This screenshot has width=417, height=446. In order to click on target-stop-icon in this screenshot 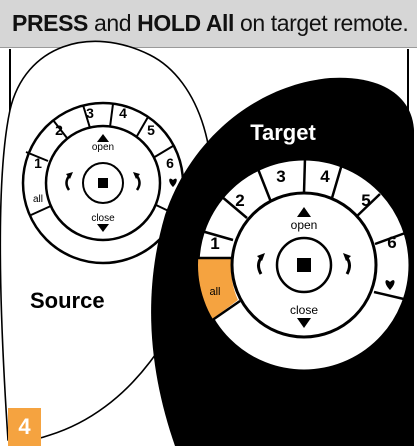, I will do `click(304, 265)`.